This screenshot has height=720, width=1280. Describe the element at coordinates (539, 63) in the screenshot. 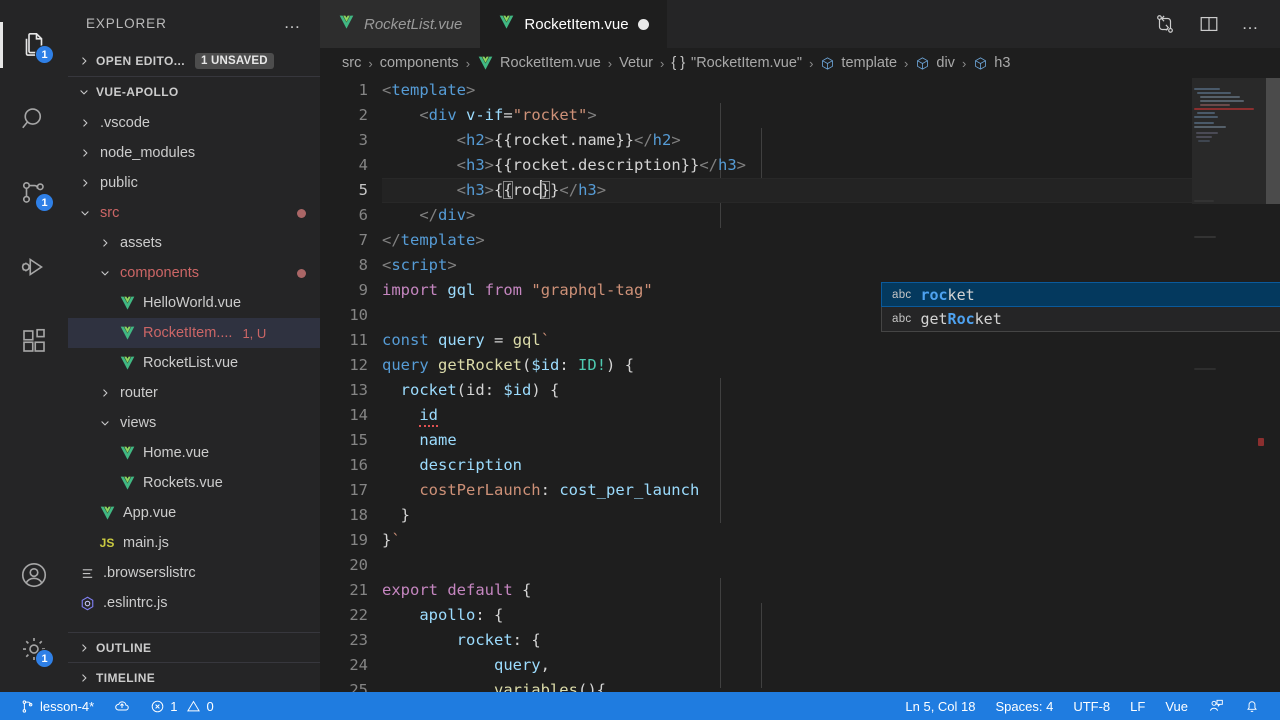

I see `breadcrumb-item: RocketItem.vue` at that location.